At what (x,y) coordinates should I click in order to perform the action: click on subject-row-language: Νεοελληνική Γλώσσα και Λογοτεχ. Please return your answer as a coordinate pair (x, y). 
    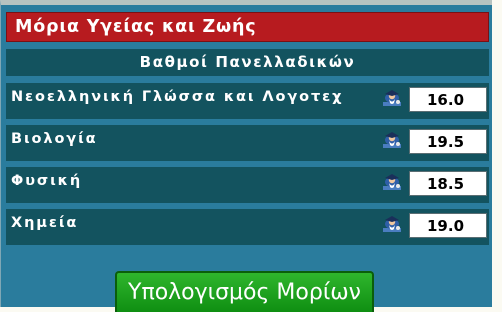
    Looking at the image, I should click on (247, 101).